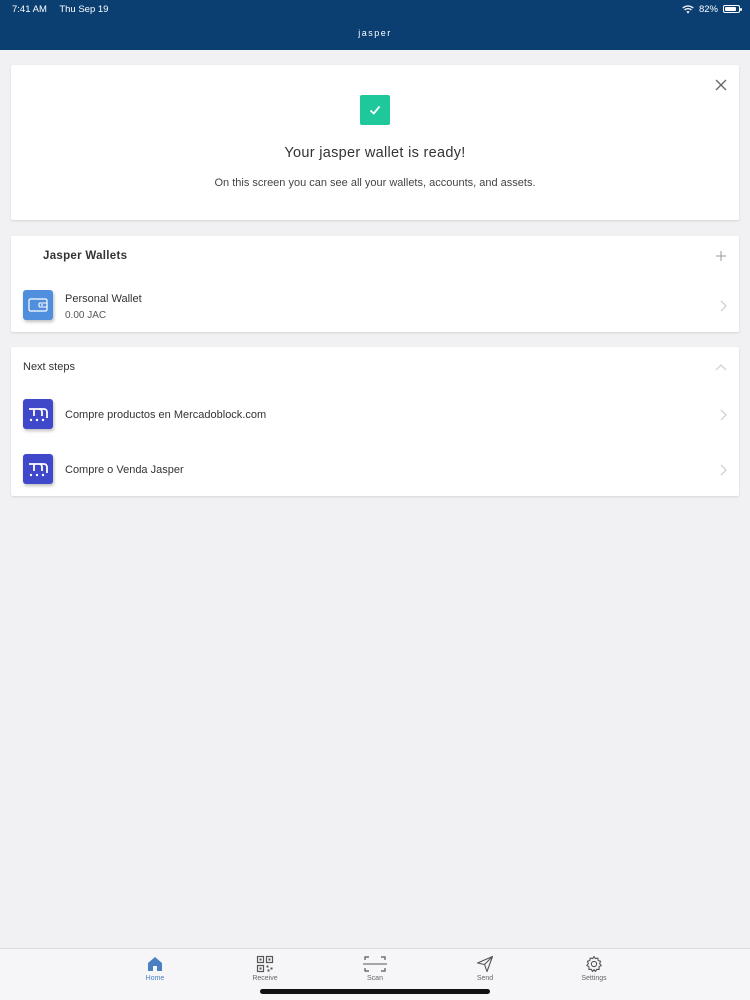  What do you see at coordinates (29, 9) in the screenshot?
I see `status-time: 7:41 AM` at bounding box center [29, 9].